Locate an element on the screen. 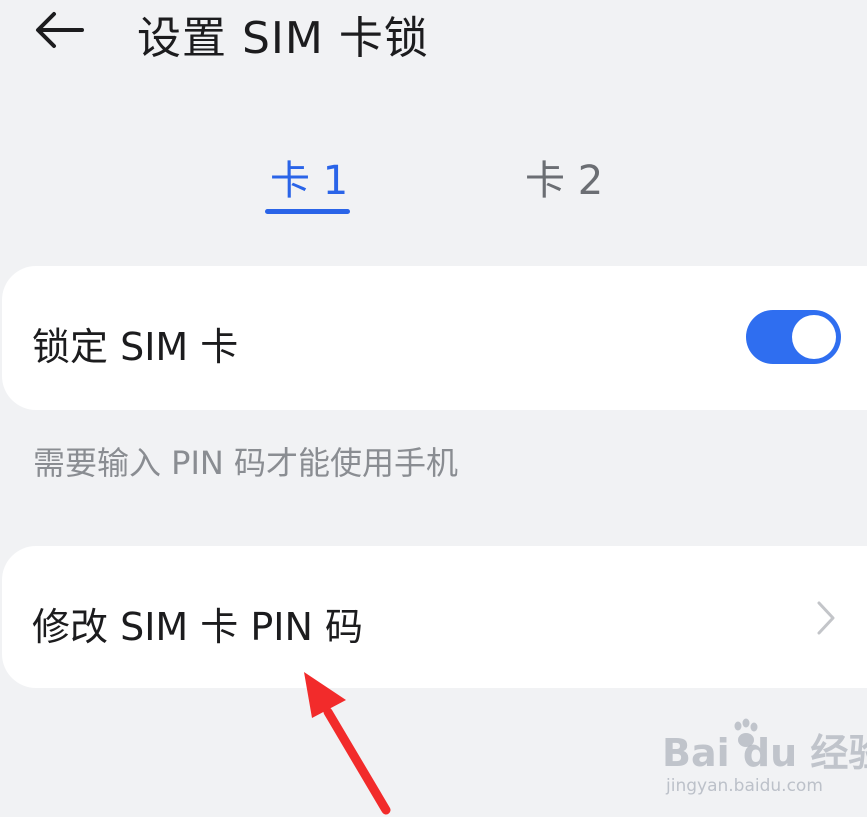 This screenshot has width=867, height=817. watermark-brand: Bai du 经验 is located at coordinates (764, 753).